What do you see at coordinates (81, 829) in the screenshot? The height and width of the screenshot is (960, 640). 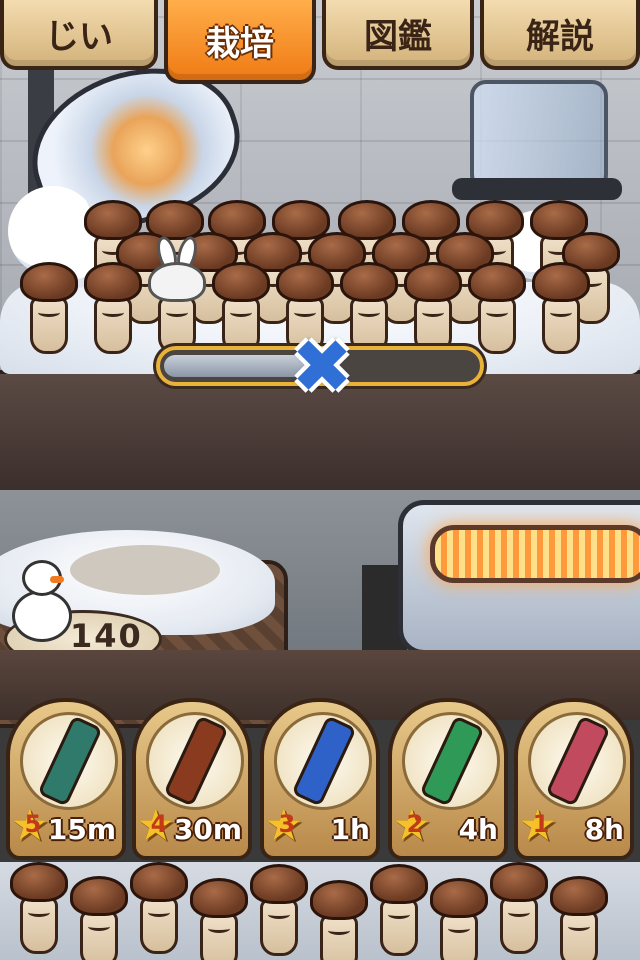 I see `item-duration: 15m` at bounding box center [81, 829].